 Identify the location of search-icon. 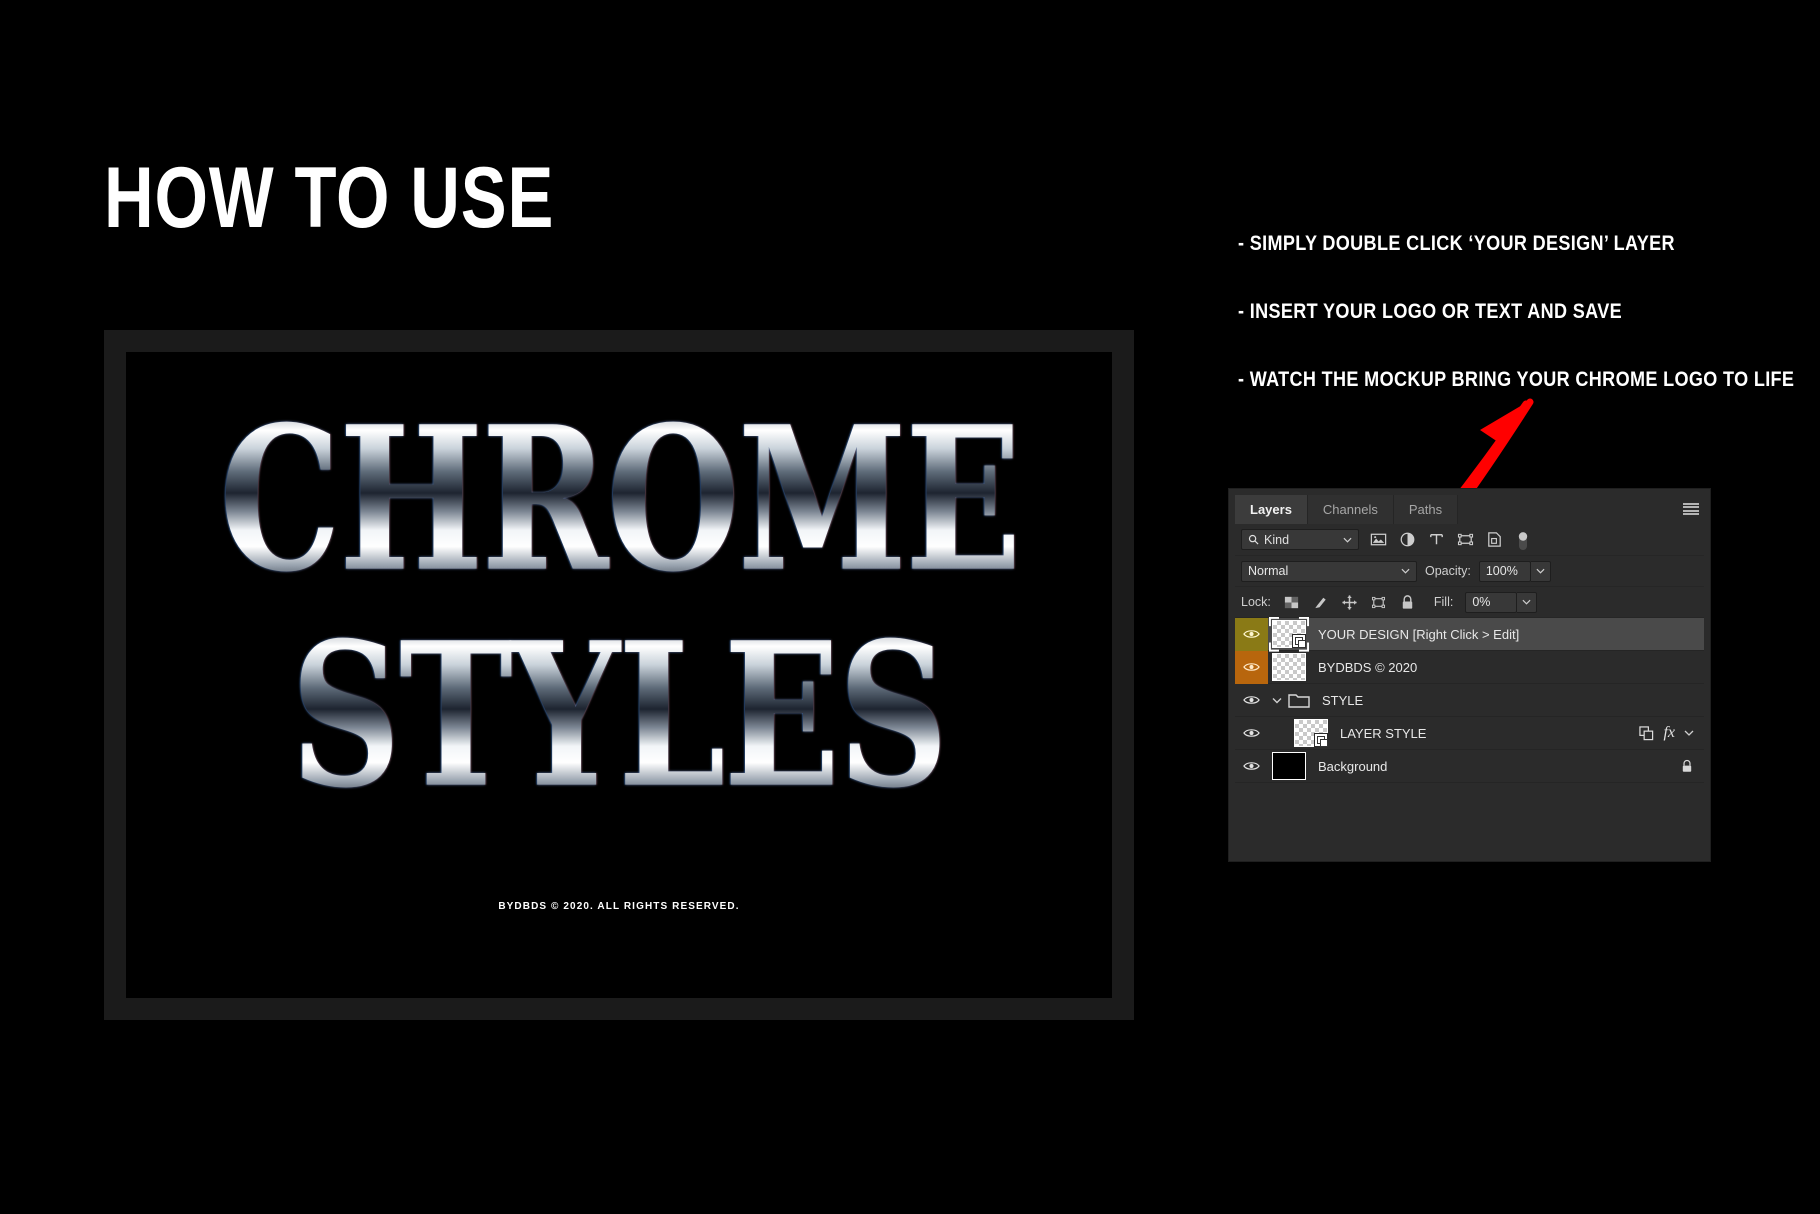
(1253, 539).